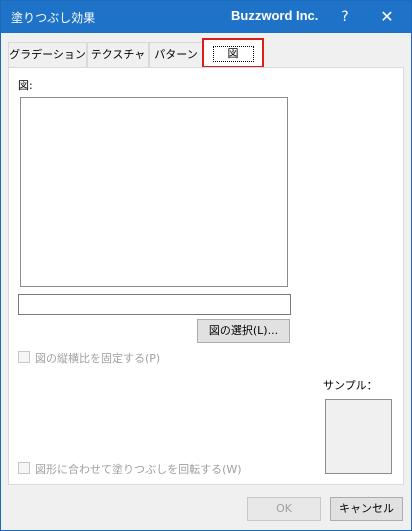  Describe the element at coordinates (25, 85) in the screenshot. I see `picture-label: 図:` at that location.